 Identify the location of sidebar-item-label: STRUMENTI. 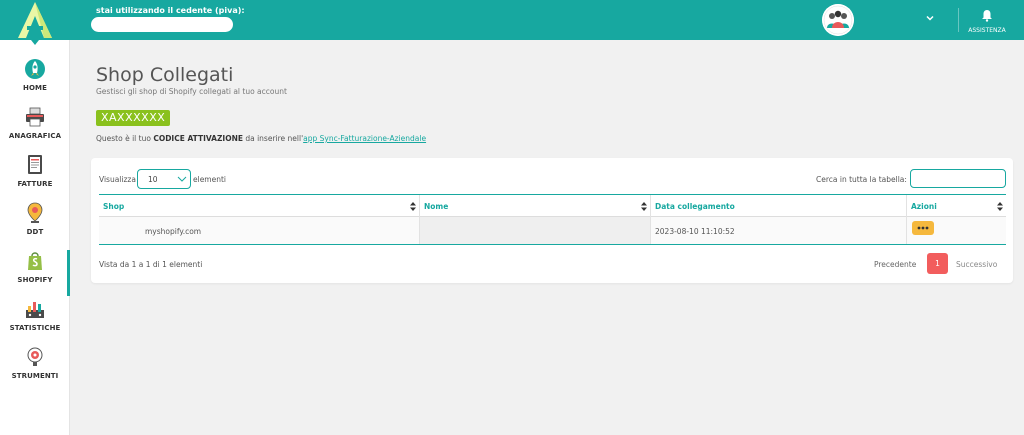
(35, 376).